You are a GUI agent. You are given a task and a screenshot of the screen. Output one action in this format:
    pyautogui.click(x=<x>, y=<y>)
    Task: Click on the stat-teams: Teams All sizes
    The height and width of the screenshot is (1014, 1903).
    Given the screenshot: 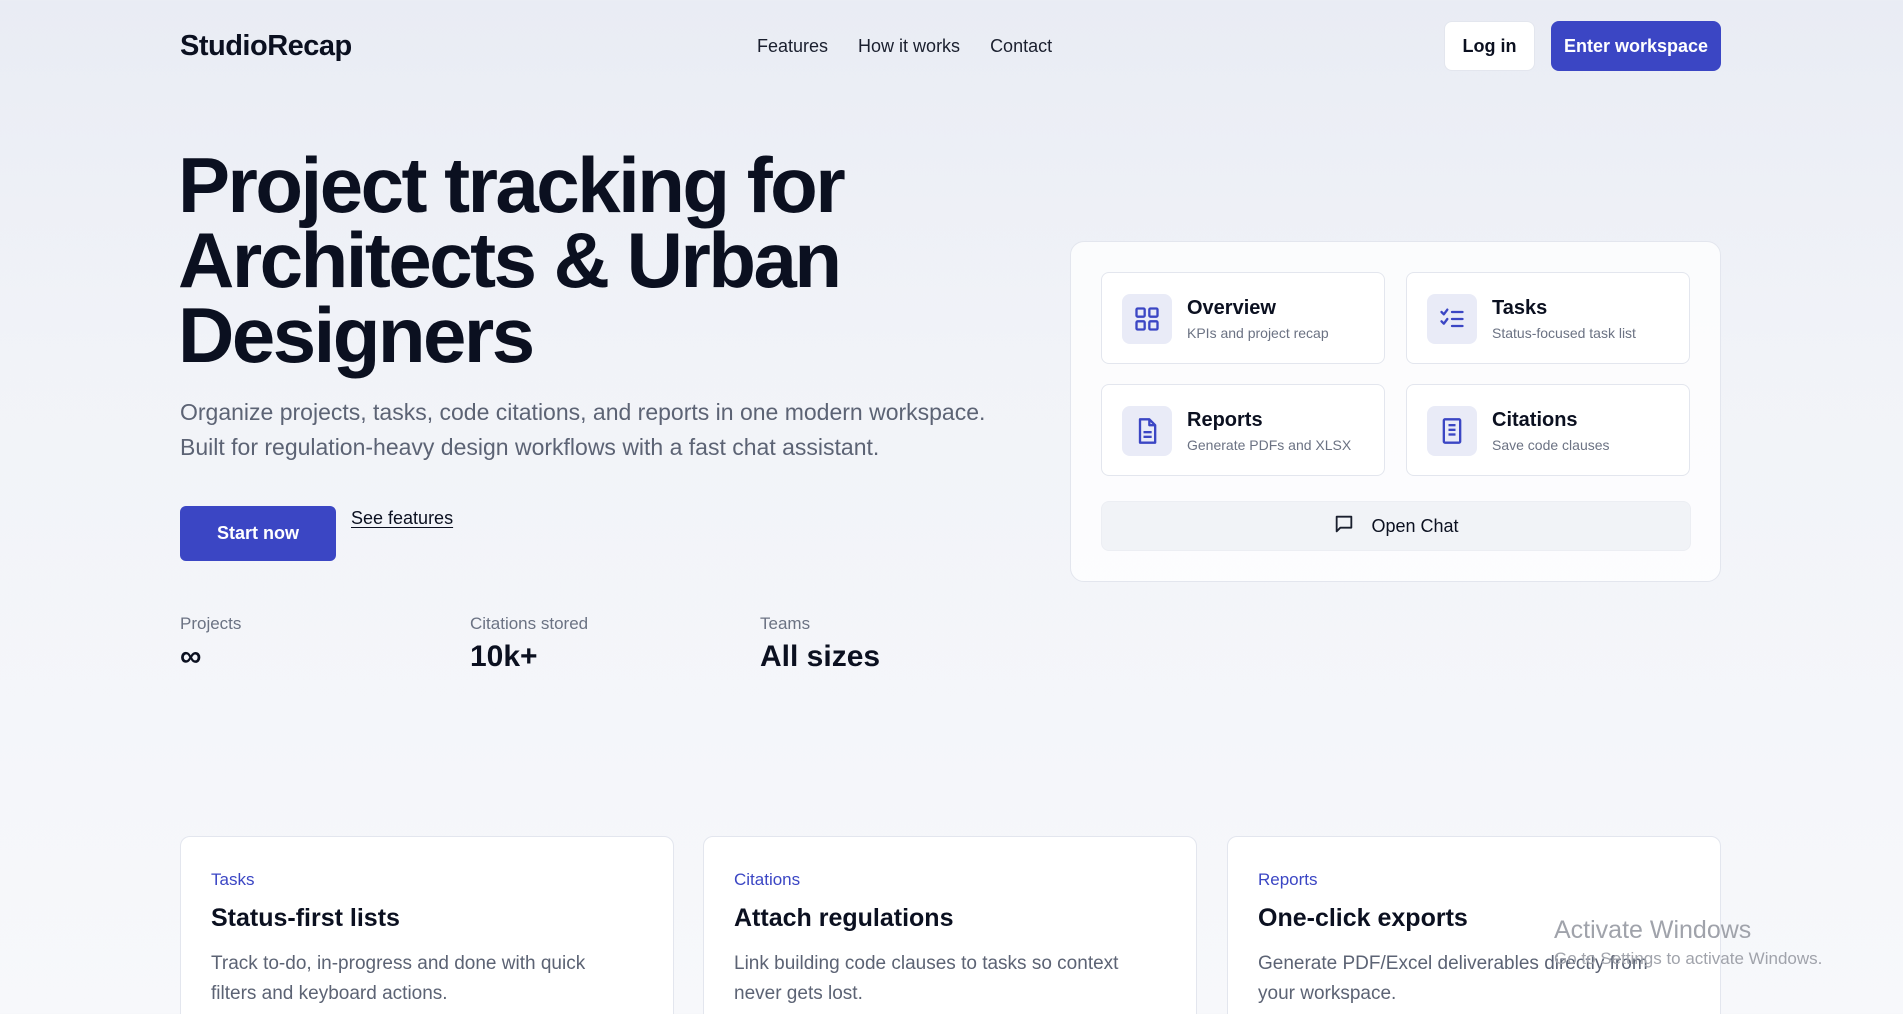 What is the action you would take?
    pyautogui.click(x=820, y=644)
    